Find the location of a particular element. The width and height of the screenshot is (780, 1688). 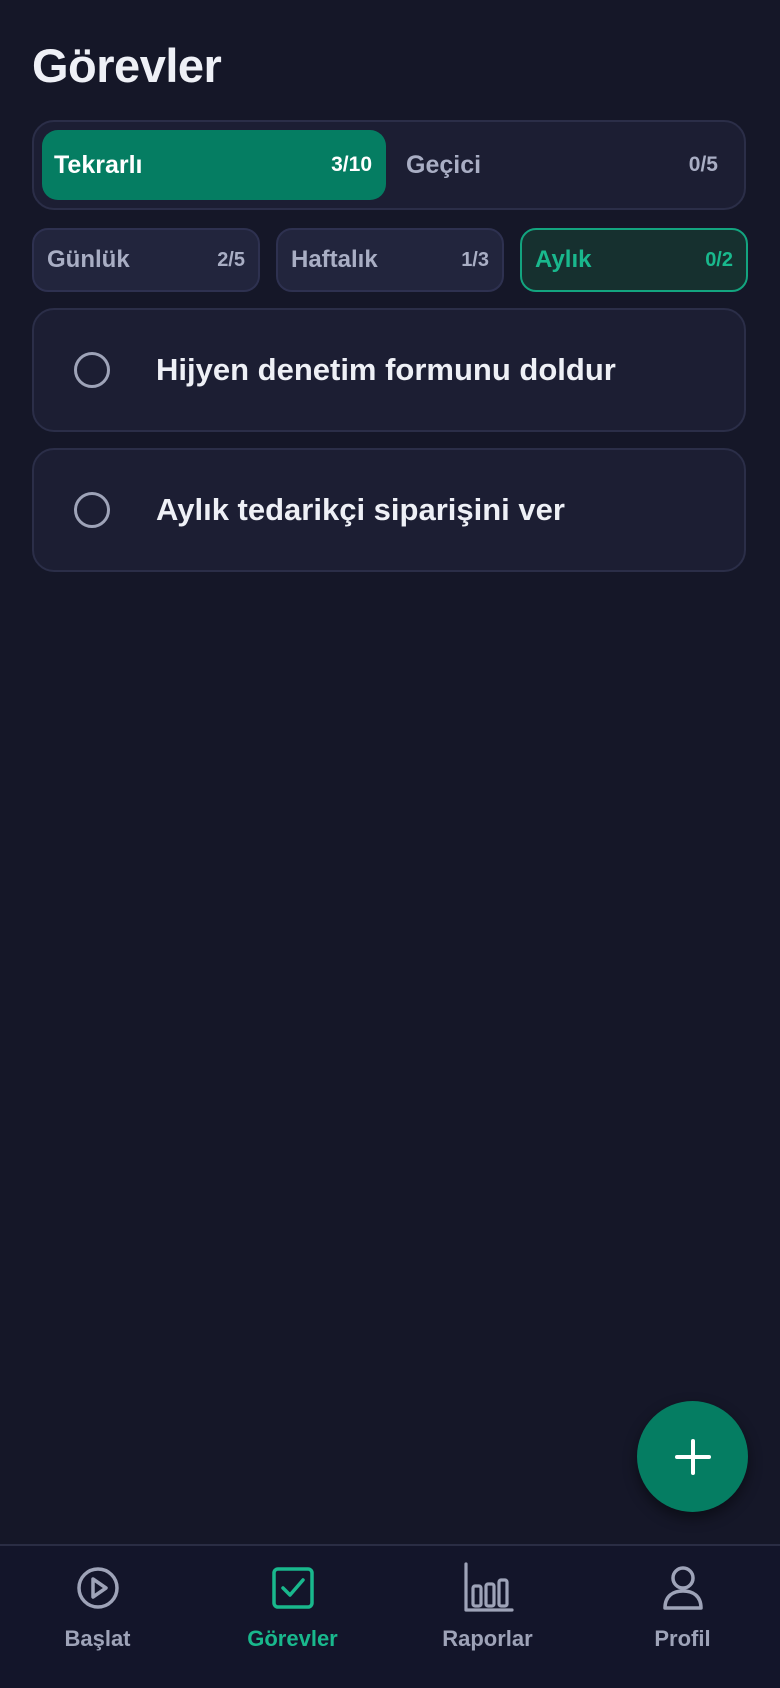

nav-item-profile: Profil is located at coordinates (682, 1617).